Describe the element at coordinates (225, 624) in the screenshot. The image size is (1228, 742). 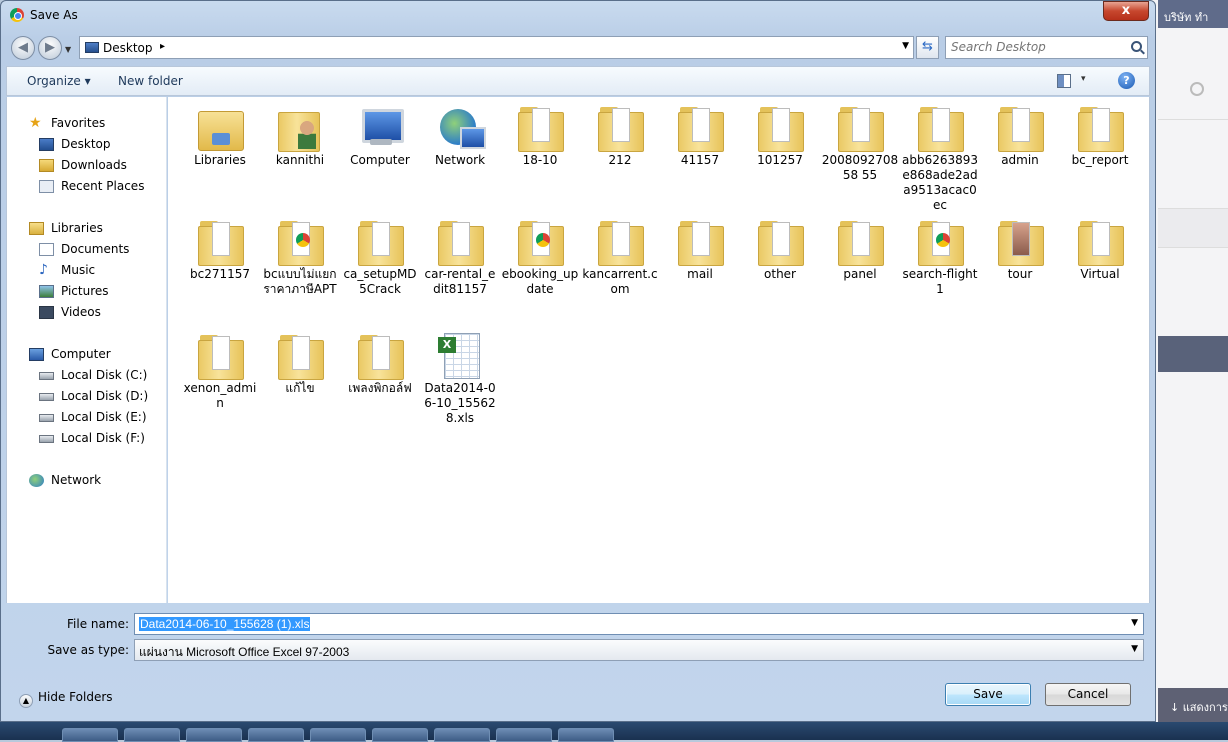
I see `file-name-value: Data2014-06-10_155628 (1).xls` at that location.